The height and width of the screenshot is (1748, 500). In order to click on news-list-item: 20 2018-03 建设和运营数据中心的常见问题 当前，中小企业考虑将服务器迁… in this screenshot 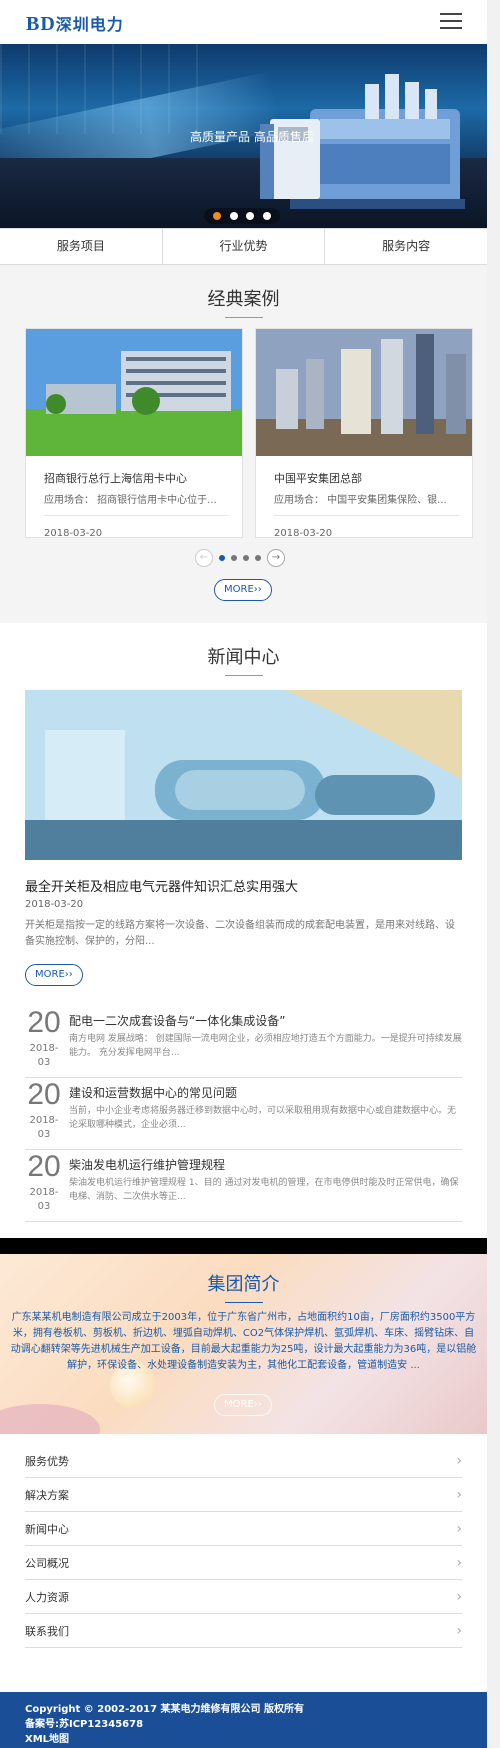, I will do `click(243, 1114)`.